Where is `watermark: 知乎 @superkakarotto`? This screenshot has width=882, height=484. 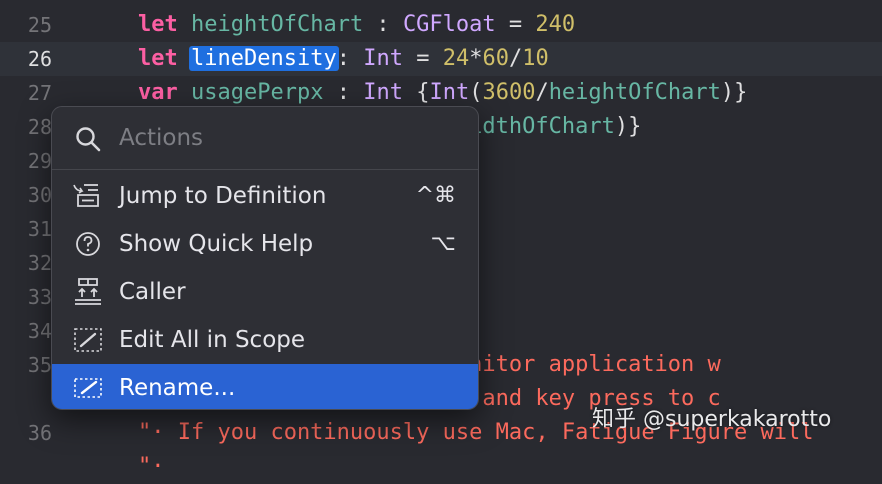
watermark: 知乎 @superkakarotto is located at coordinates (712, 419).